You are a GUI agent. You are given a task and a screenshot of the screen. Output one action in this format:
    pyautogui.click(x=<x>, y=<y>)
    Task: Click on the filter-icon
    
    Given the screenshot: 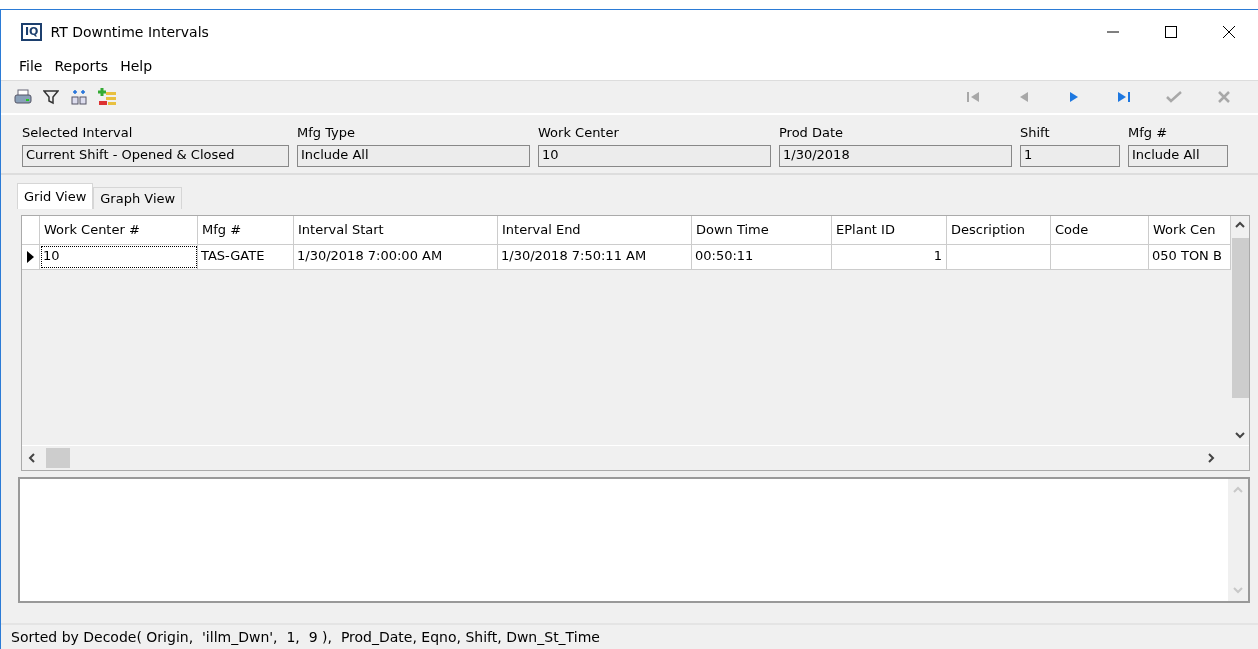 What is the action you would take?
    pyautogui.click(x=51, y=97)
    